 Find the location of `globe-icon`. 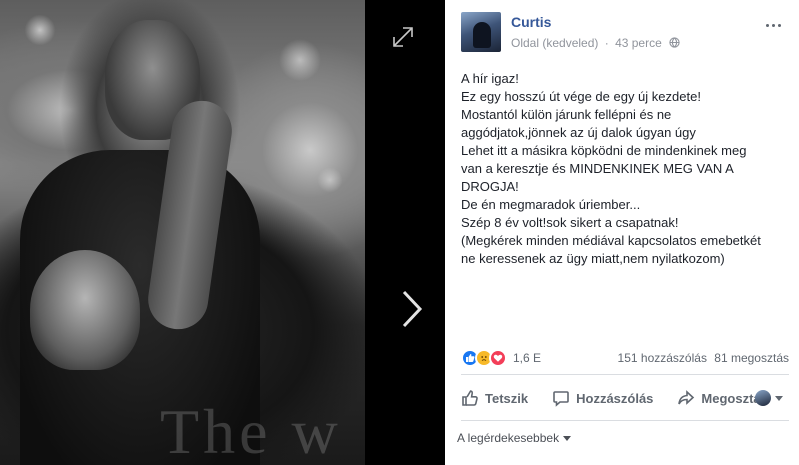

globe-icon is located at coordinates (674, 42).